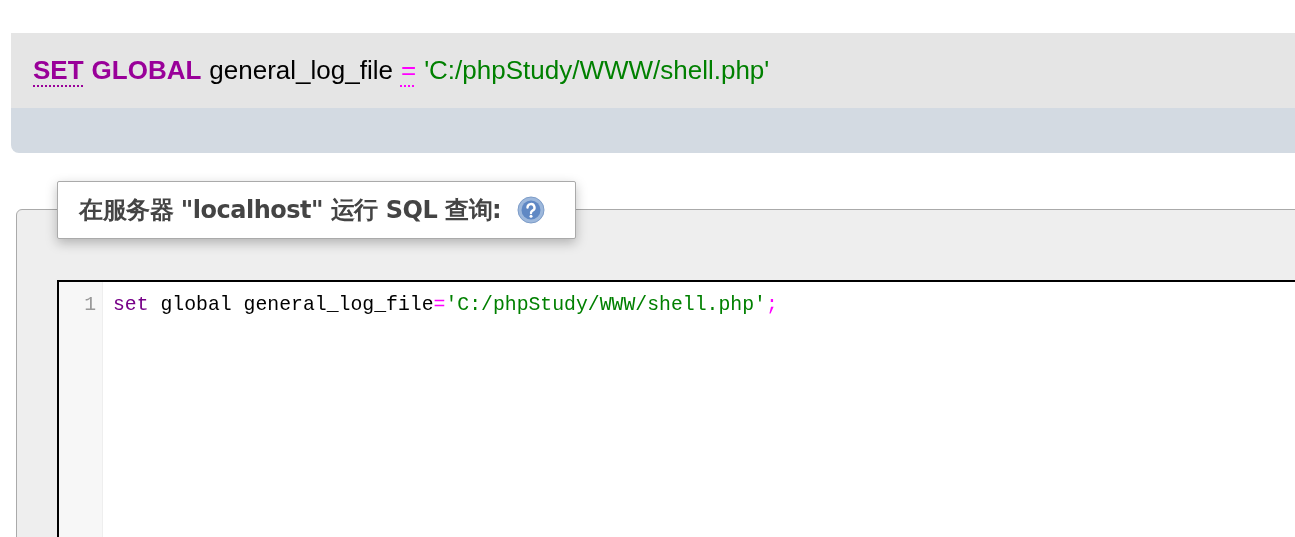  Describe the element at coordinates (531, 210) in the screenshot. I see `help-icon` at that location.